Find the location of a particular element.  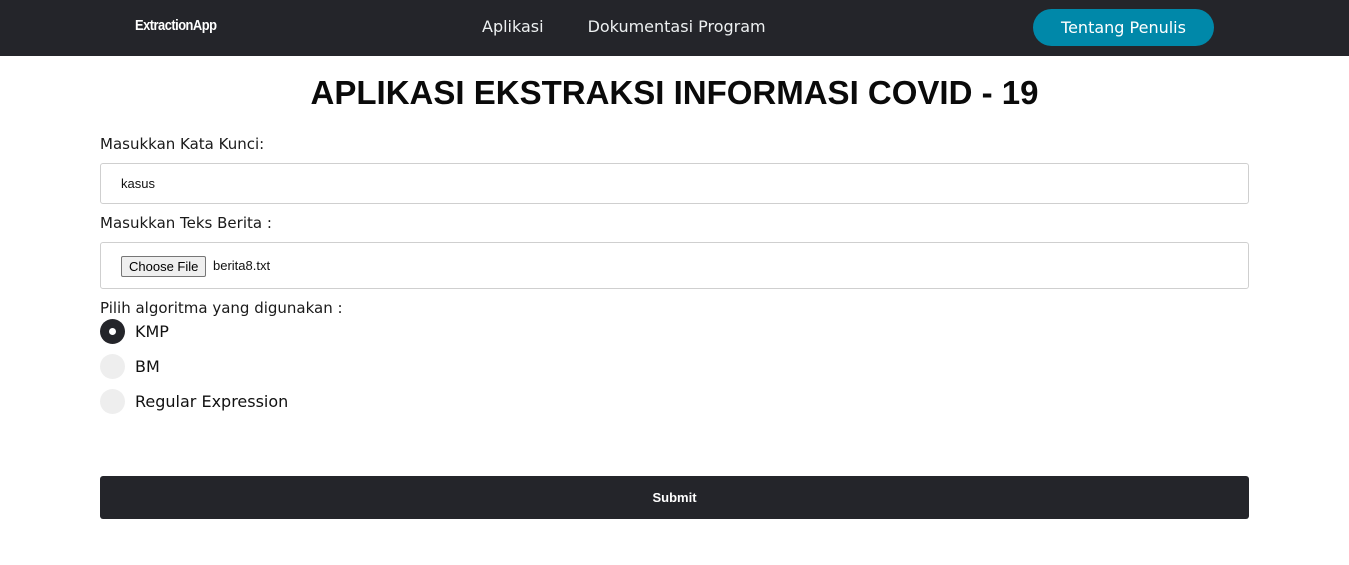

nav-links: Aplikasi Dokumentasi Program is located at coordinates (624, 26).